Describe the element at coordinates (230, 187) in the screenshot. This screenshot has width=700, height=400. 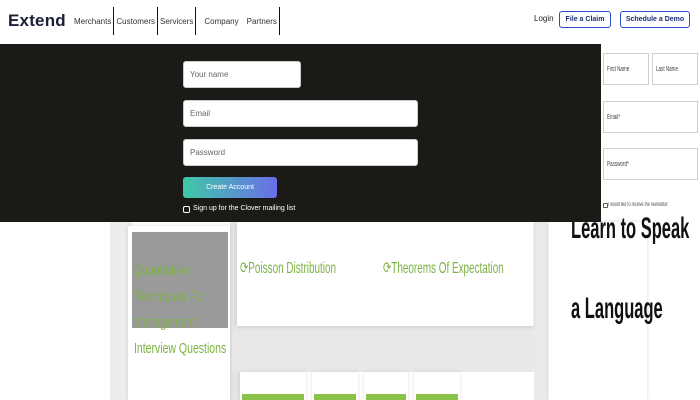
I see `create-account-button: Create Account` at that location.